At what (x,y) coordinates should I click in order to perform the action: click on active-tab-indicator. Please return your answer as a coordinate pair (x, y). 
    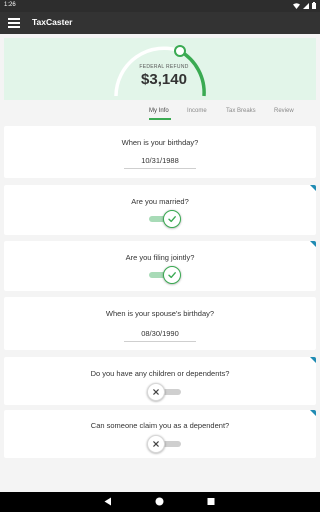
    Looking at the image, I should click on (160, 119).